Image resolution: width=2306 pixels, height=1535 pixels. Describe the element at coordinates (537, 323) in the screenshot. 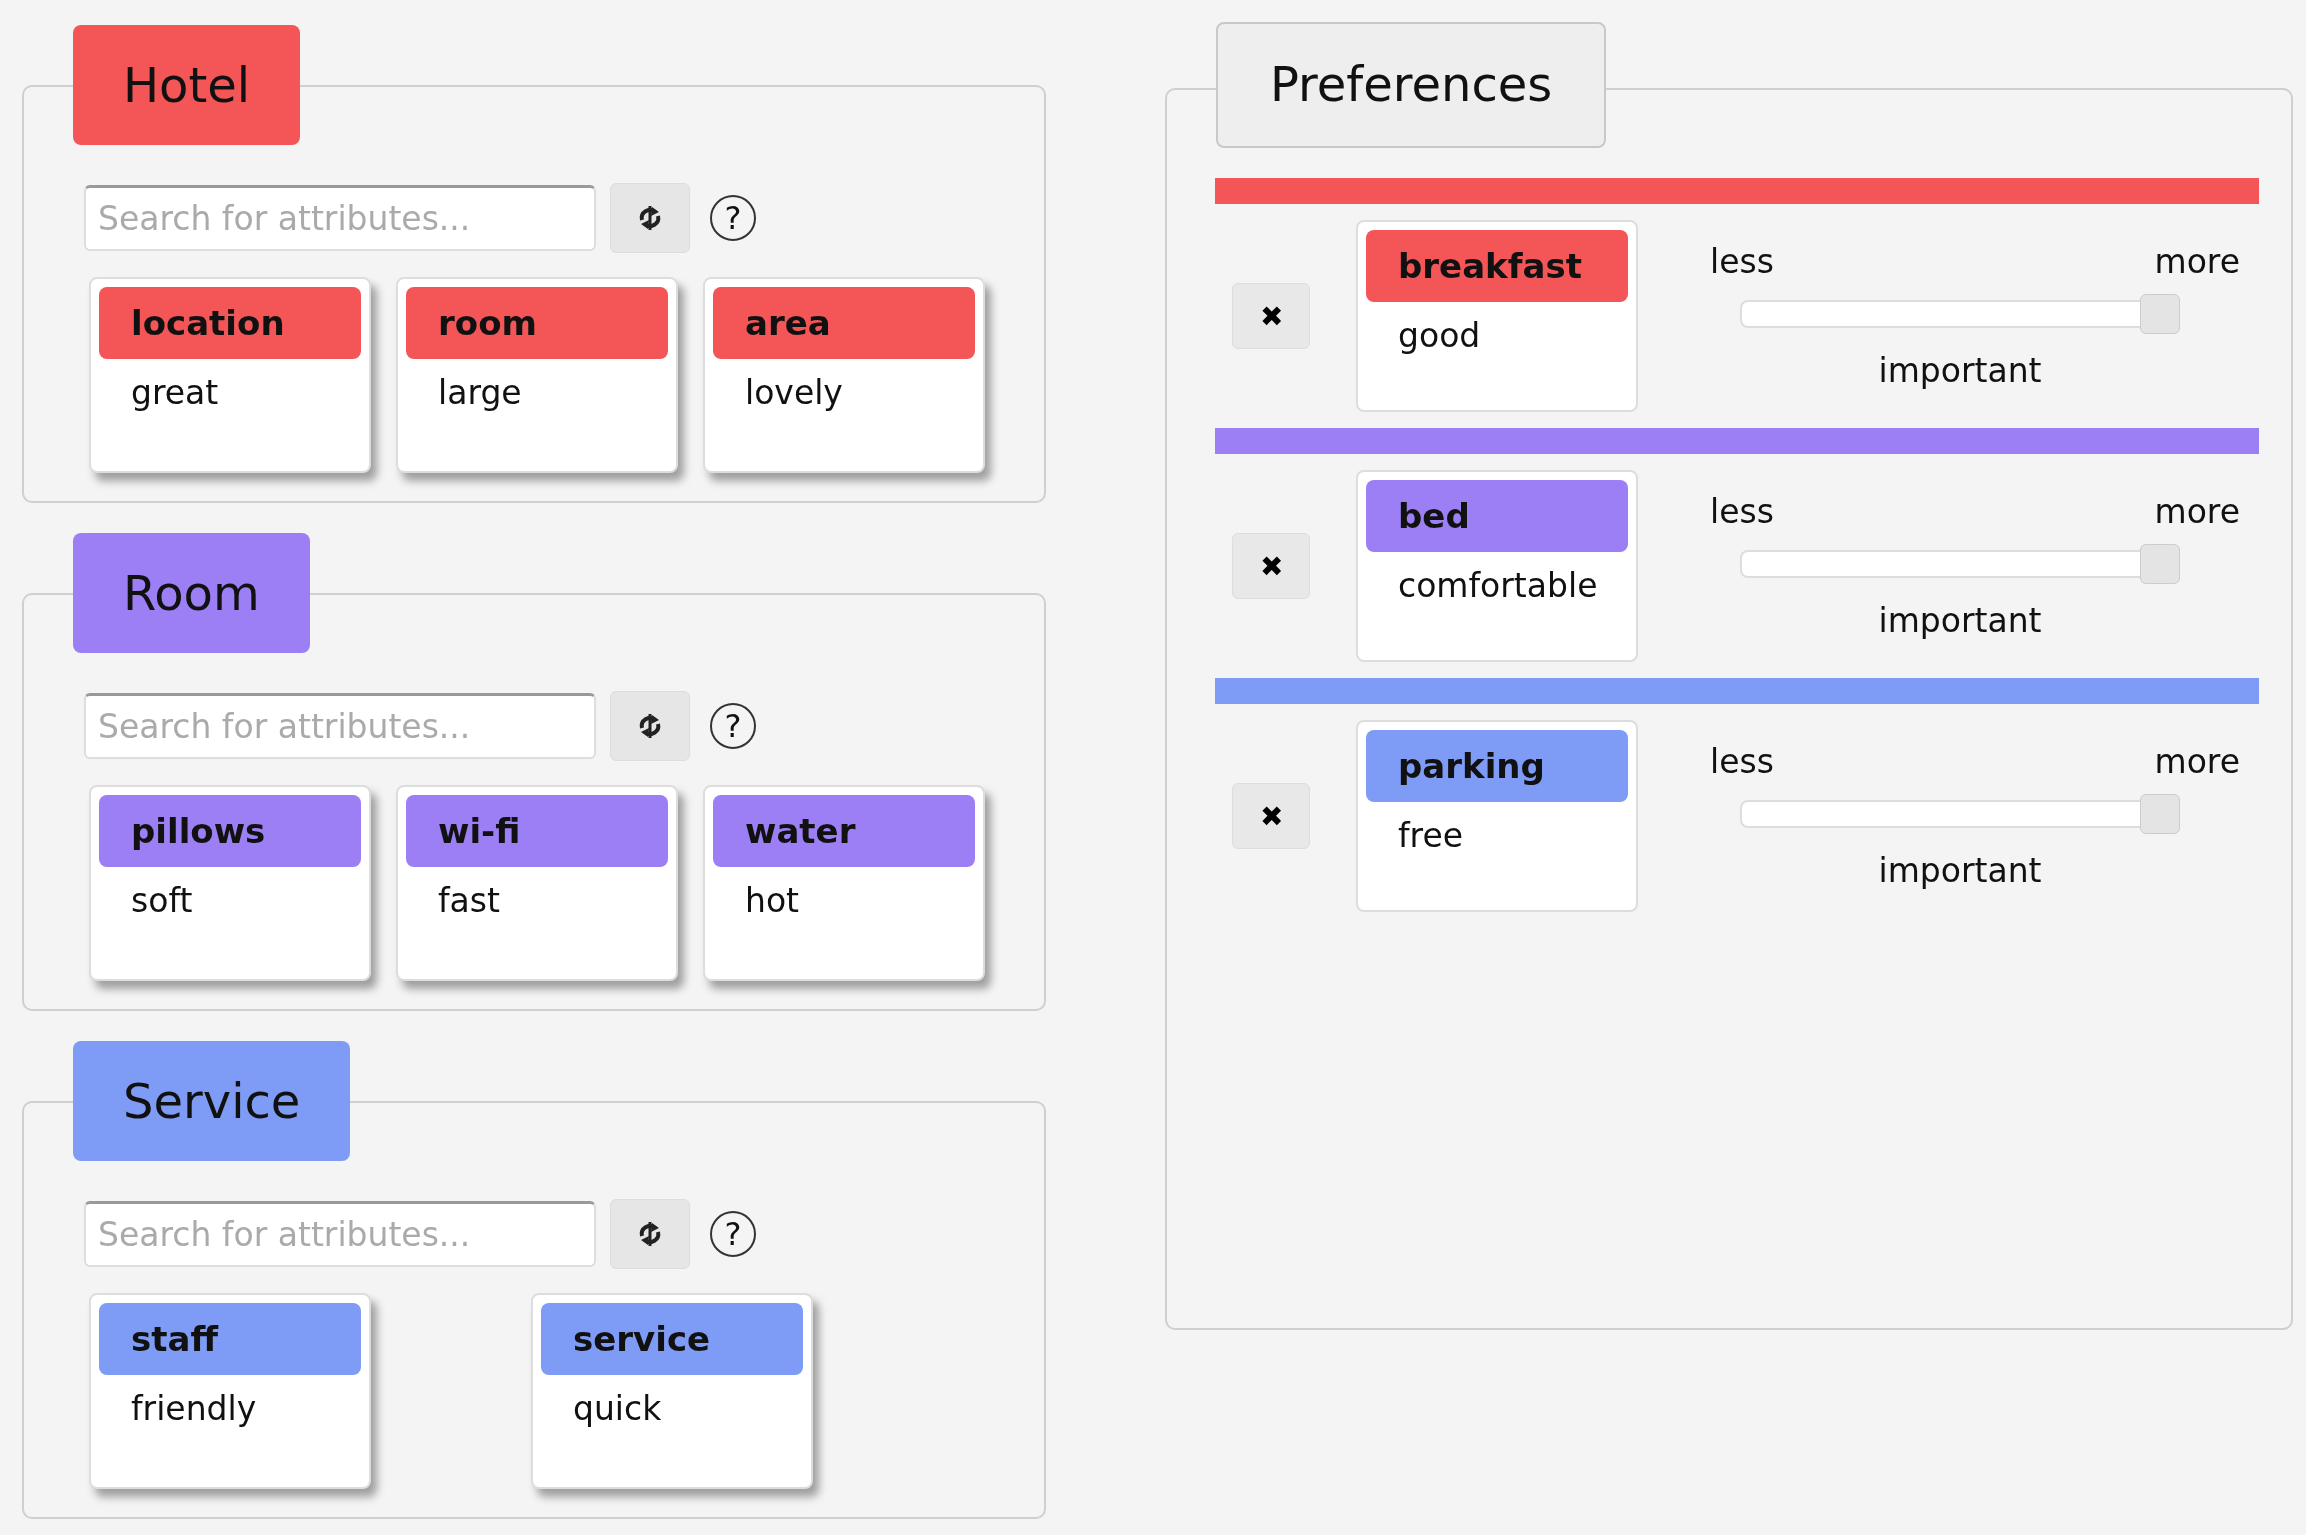

I see `attribute-name: room` at that location.